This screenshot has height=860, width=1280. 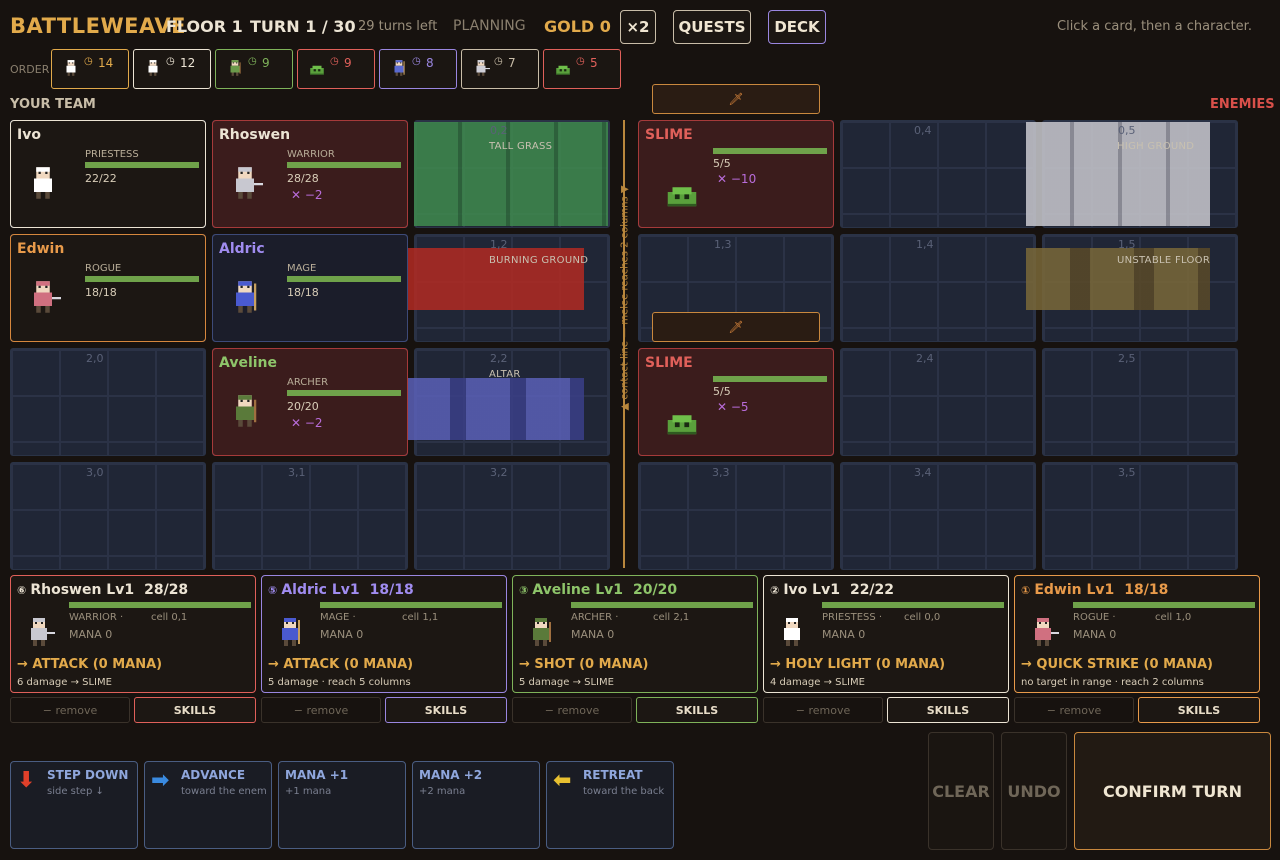 What do you see at coordinates (961, 791) in the screenshot?
I see `clear-button: CLEAR` at bounding box center [961, 791].